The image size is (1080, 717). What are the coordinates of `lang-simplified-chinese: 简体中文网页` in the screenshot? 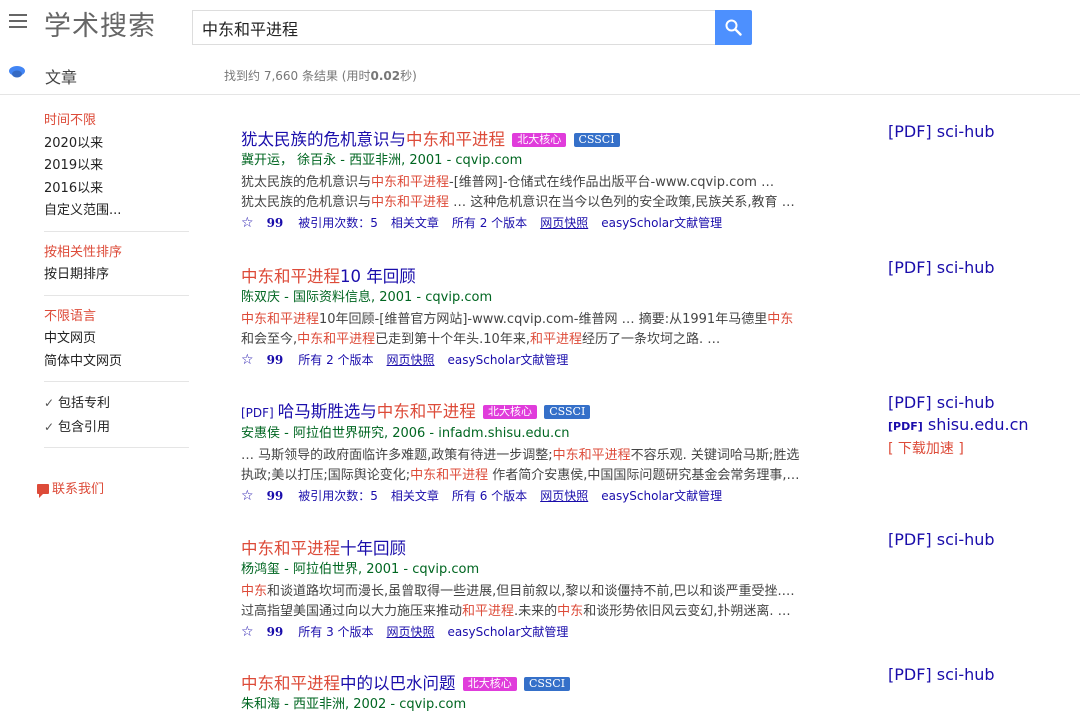 It's located at (116, 362).